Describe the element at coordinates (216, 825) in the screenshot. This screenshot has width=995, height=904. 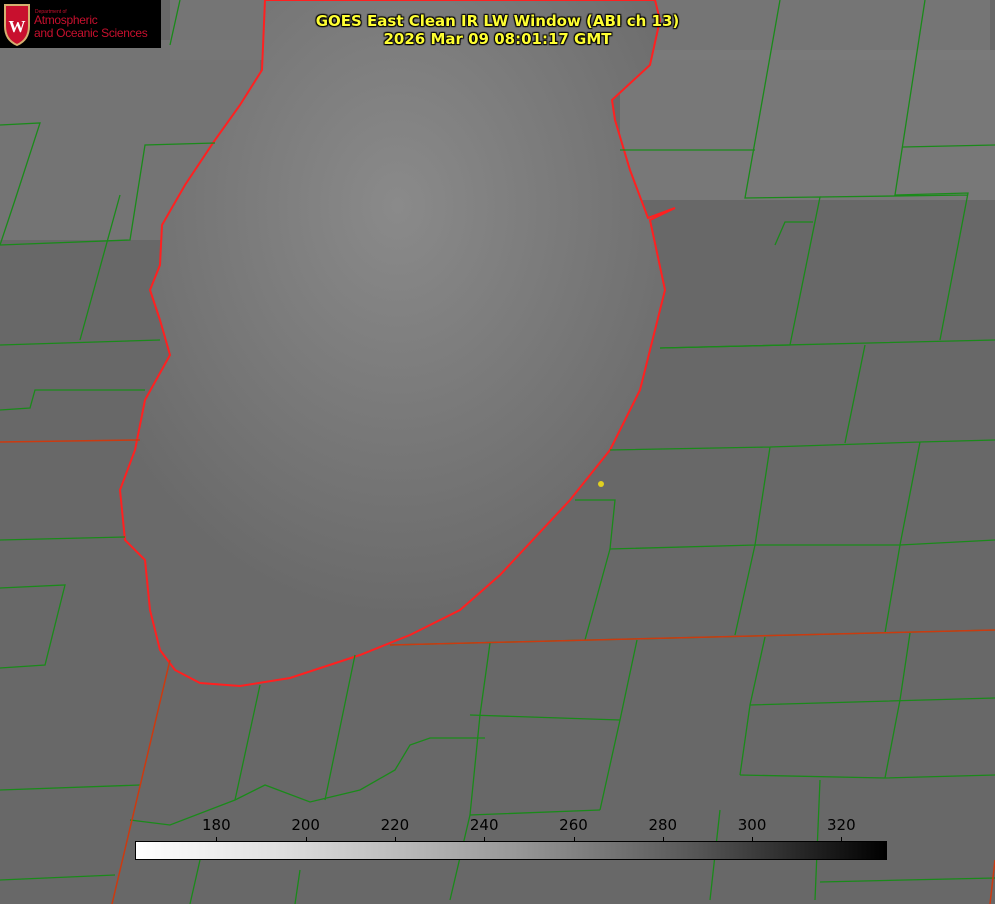
I see `colorbar-tick-label: 180` at that location.